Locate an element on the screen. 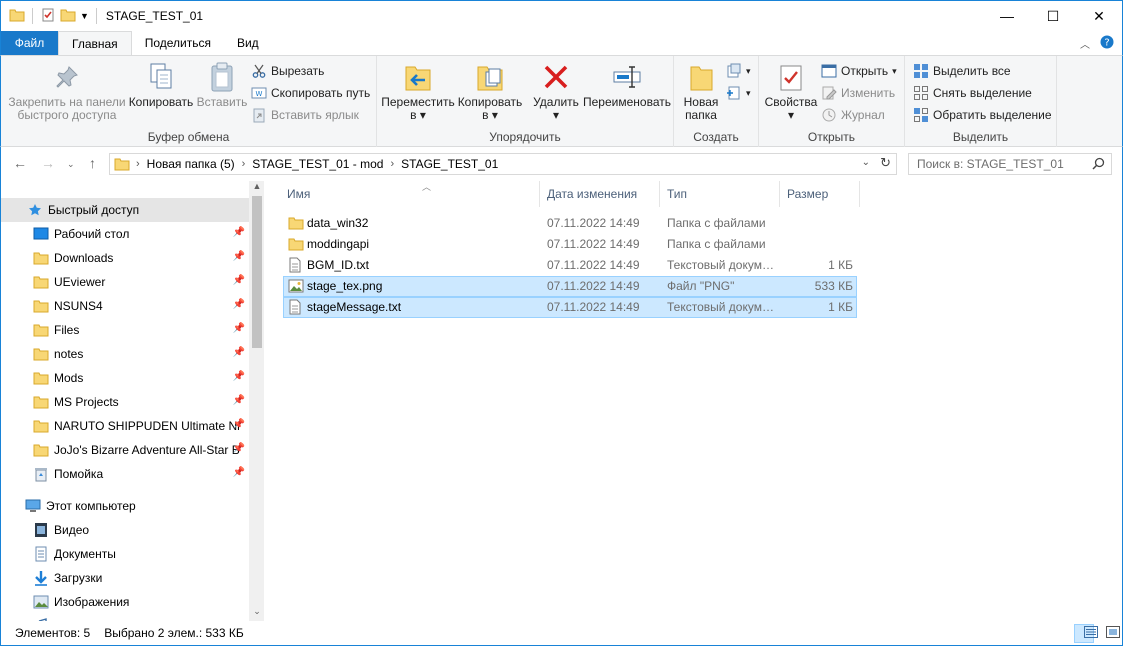 The width and height of the screenshot is (1123, 646). close-button: ✕ is located at coordinates (1099, 16).